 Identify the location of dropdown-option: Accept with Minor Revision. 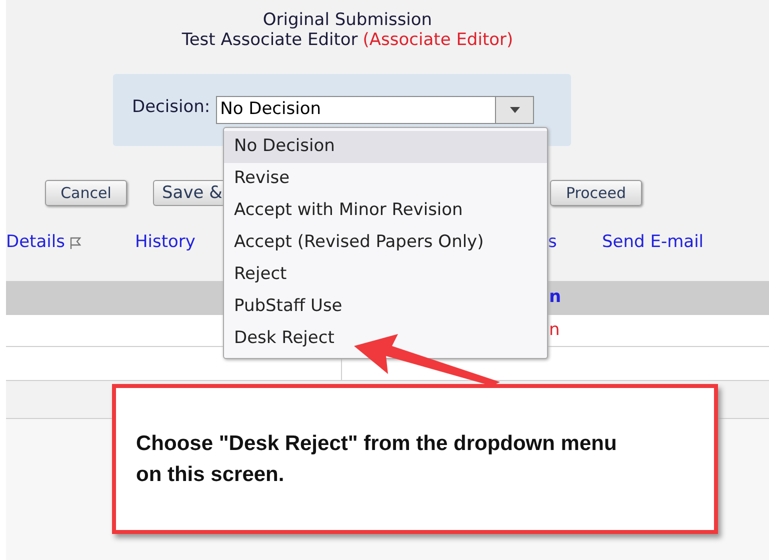
(385, 211).